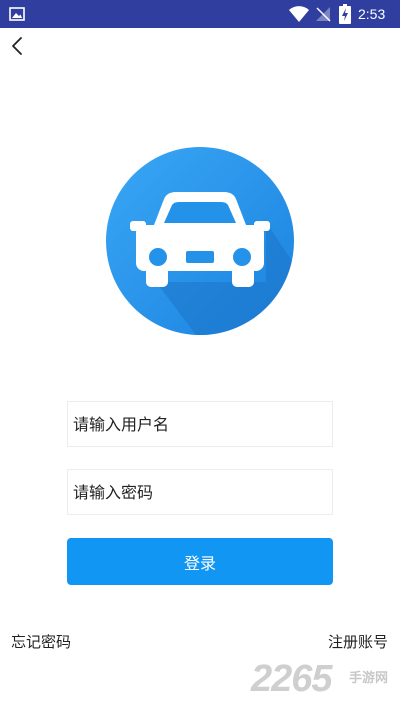 The height and width of the screenshot is (711, 400). I want to click on gallery-icon, so click(17, 14).